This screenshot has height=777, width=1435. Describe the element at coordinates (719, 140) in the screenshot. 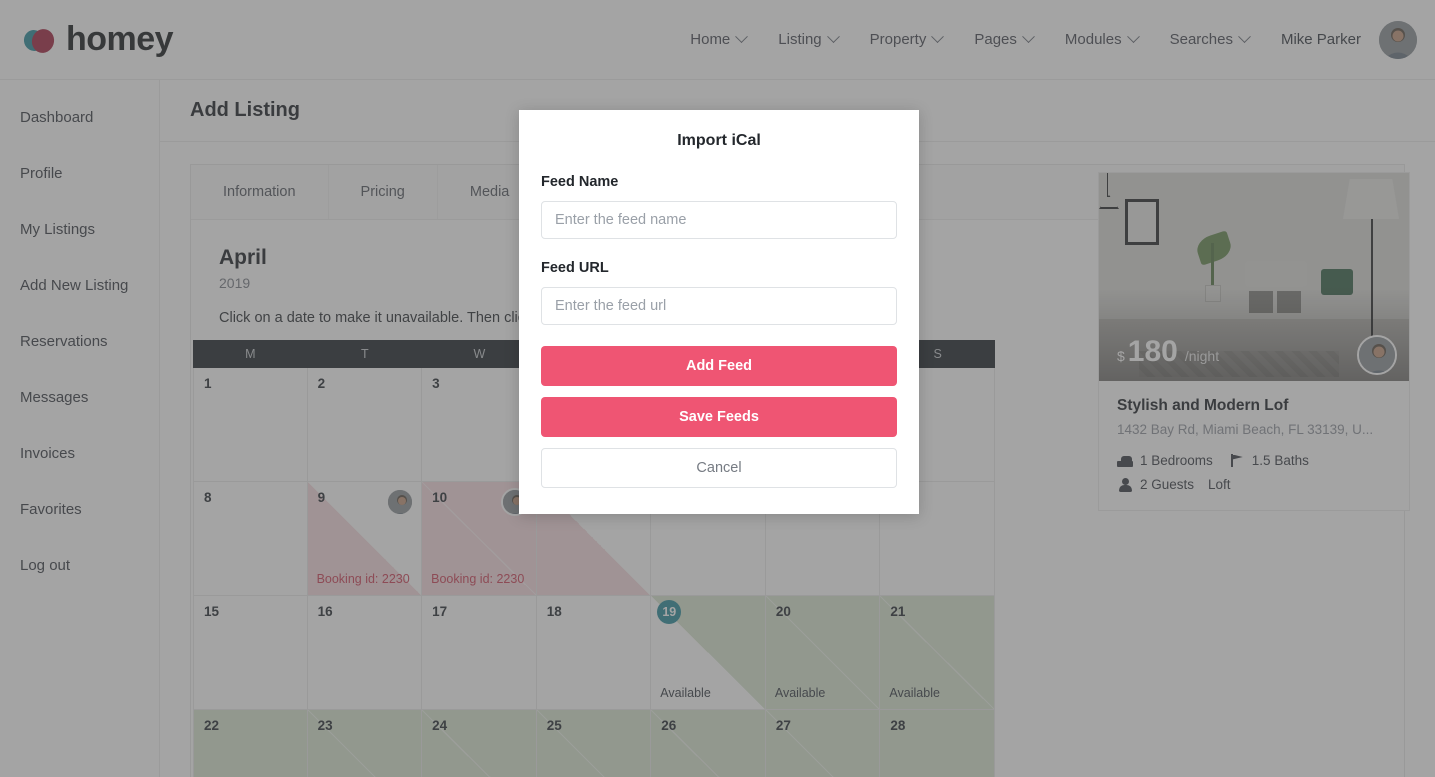

I see `modal-title: Import iCal` at that location.